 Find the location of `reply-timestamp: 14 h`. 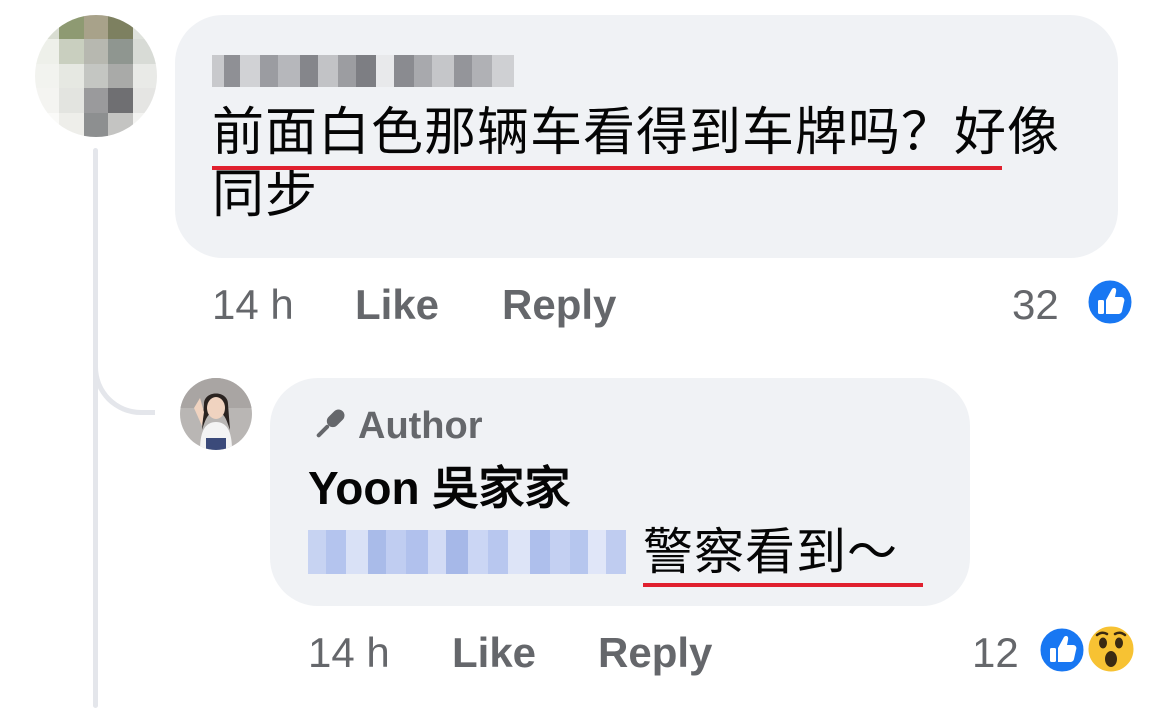

reply-timestamp: 14 h is located at coordinates (349, 653).